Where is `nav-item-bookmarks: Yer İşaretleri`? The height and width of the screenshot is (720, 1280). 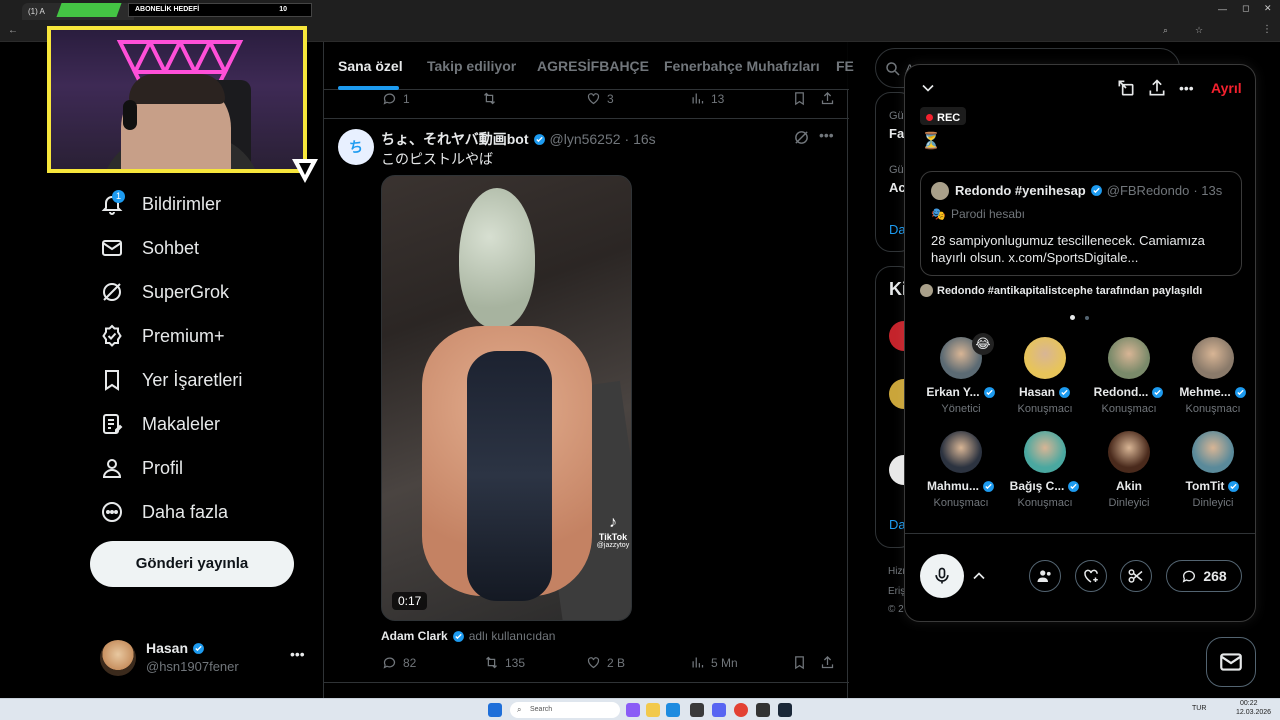 nav-item-bookmarks: Yer İşaretleri is located at coordinates (171, 380).